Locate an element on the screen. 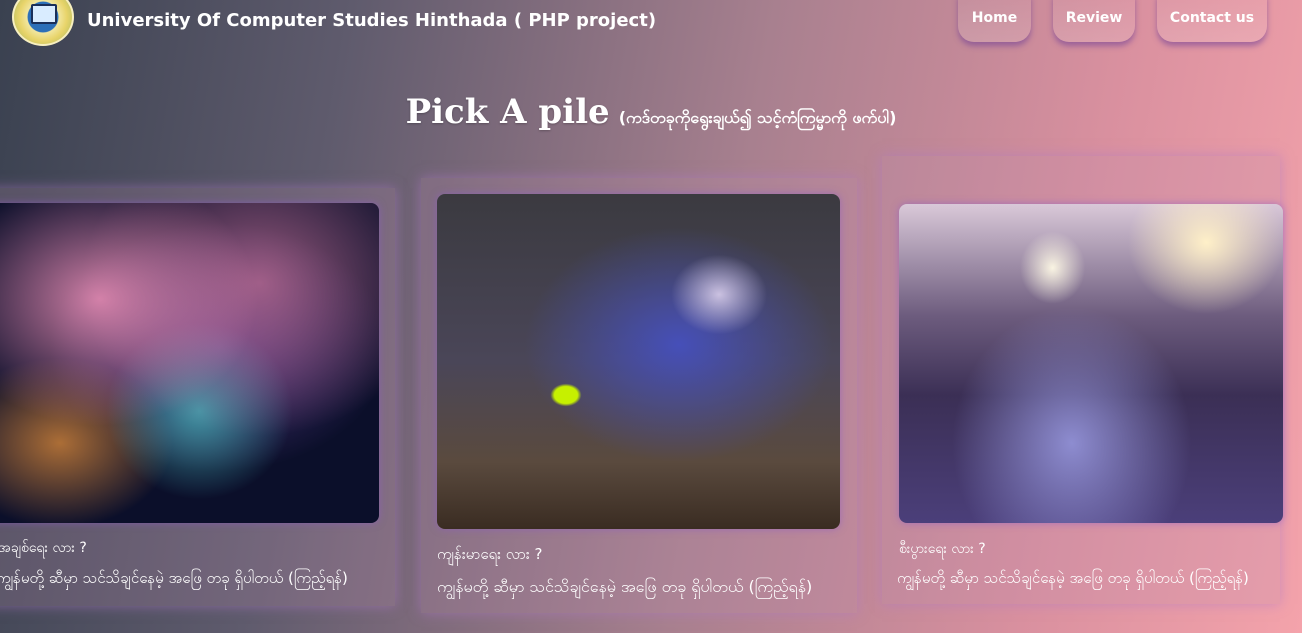  nav-review-button: Review is located at coordinates (1094, 21).